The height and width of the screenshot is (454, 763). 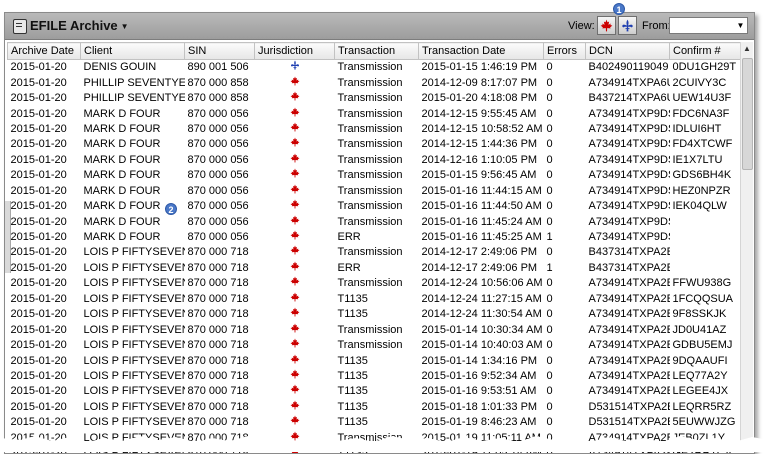 What do you see at coordinates (627, 25) in the screenshot?
I see `view-quebec-button` at bounding box center [627, 25].